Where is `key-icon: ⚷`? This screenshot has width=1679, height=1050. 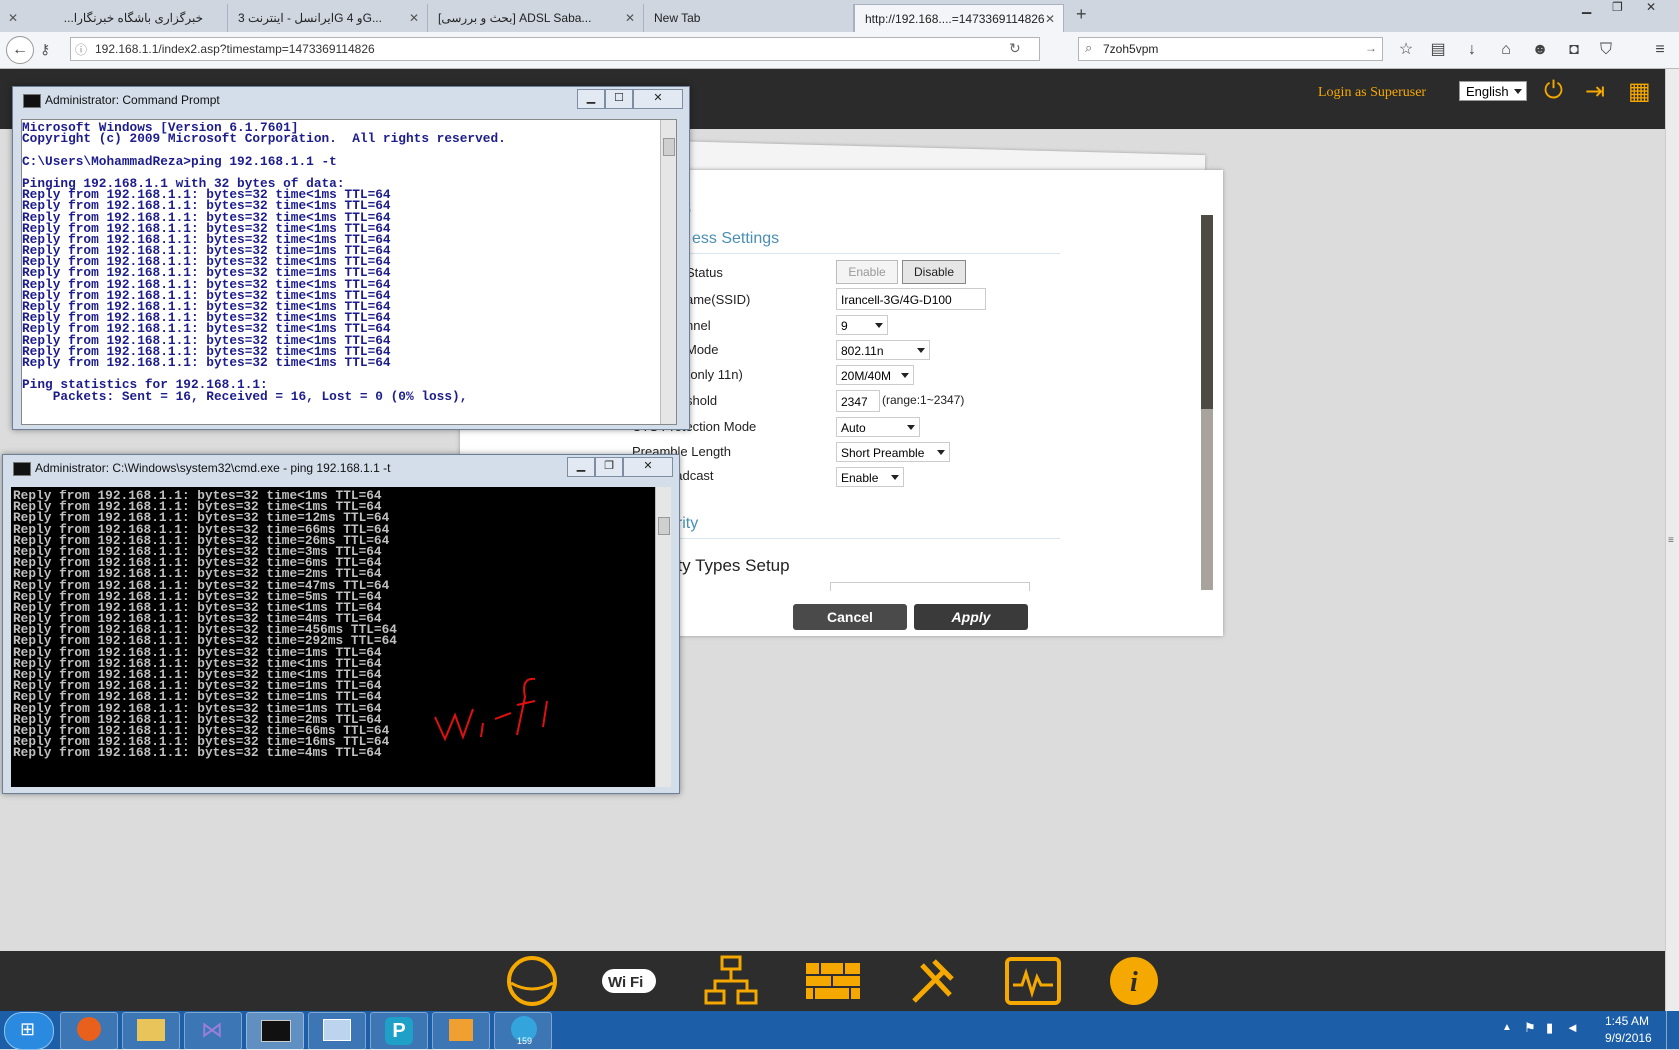 key-icon: ⚷ is located at coordinates (45, 49).